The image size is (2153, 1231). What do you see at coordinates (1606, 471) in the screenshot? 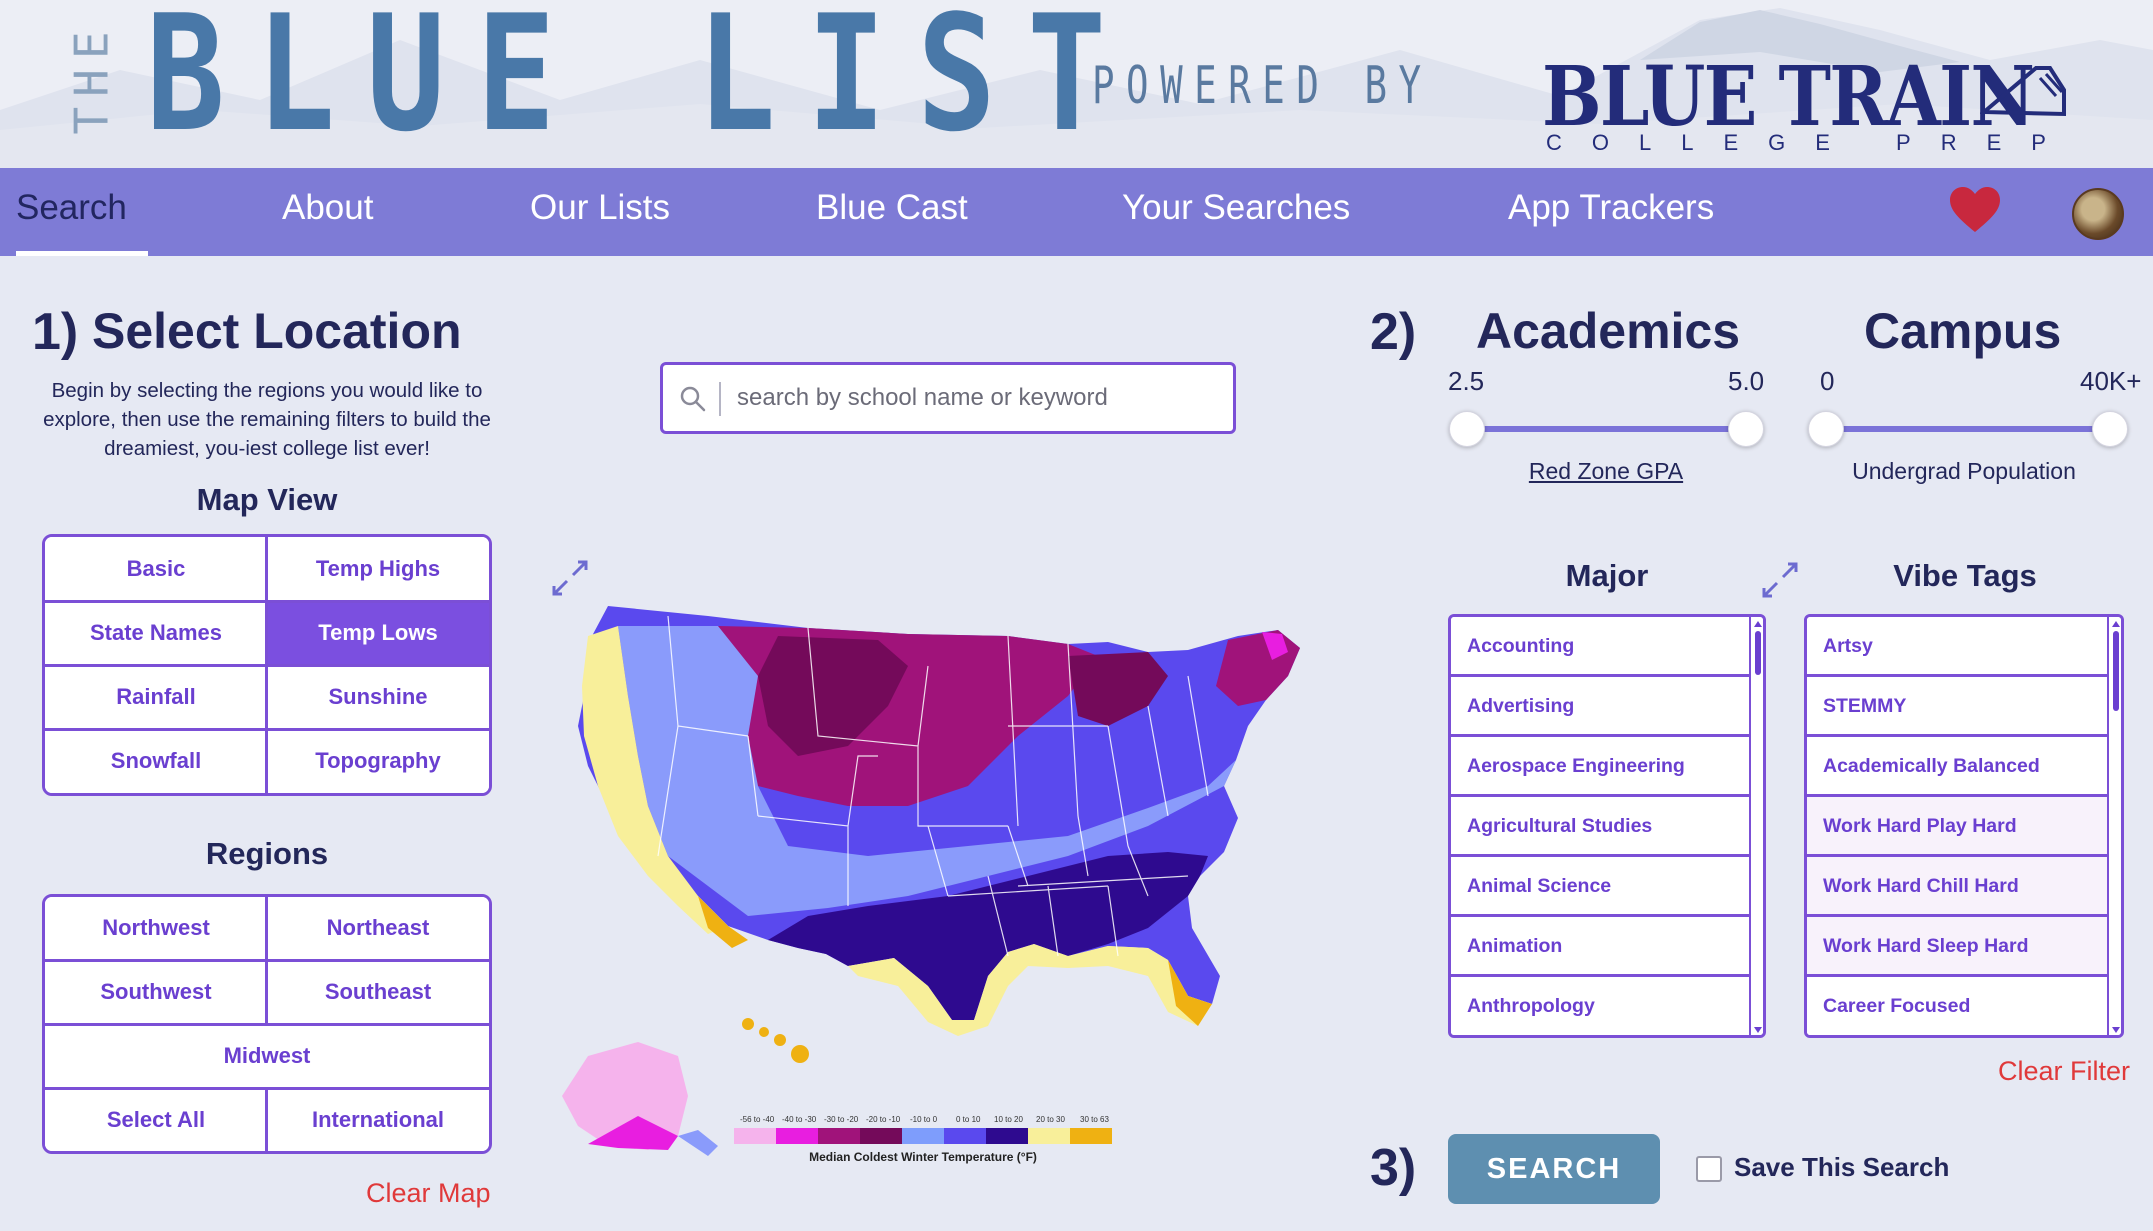
I see `red-zone-gpa-link: Red Zone GPA` at bounding box center [1606, 471].